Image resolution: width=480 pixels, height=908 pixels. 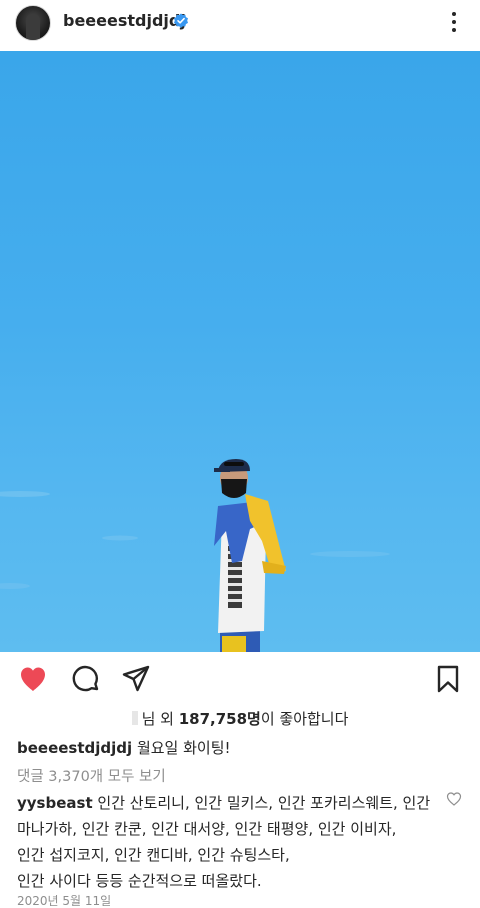 I want to click on comment-line-1: 인간 산토리니, 인간 밀키스, 인간 포카리스웨트, 인간, so click(x=264, y=803).